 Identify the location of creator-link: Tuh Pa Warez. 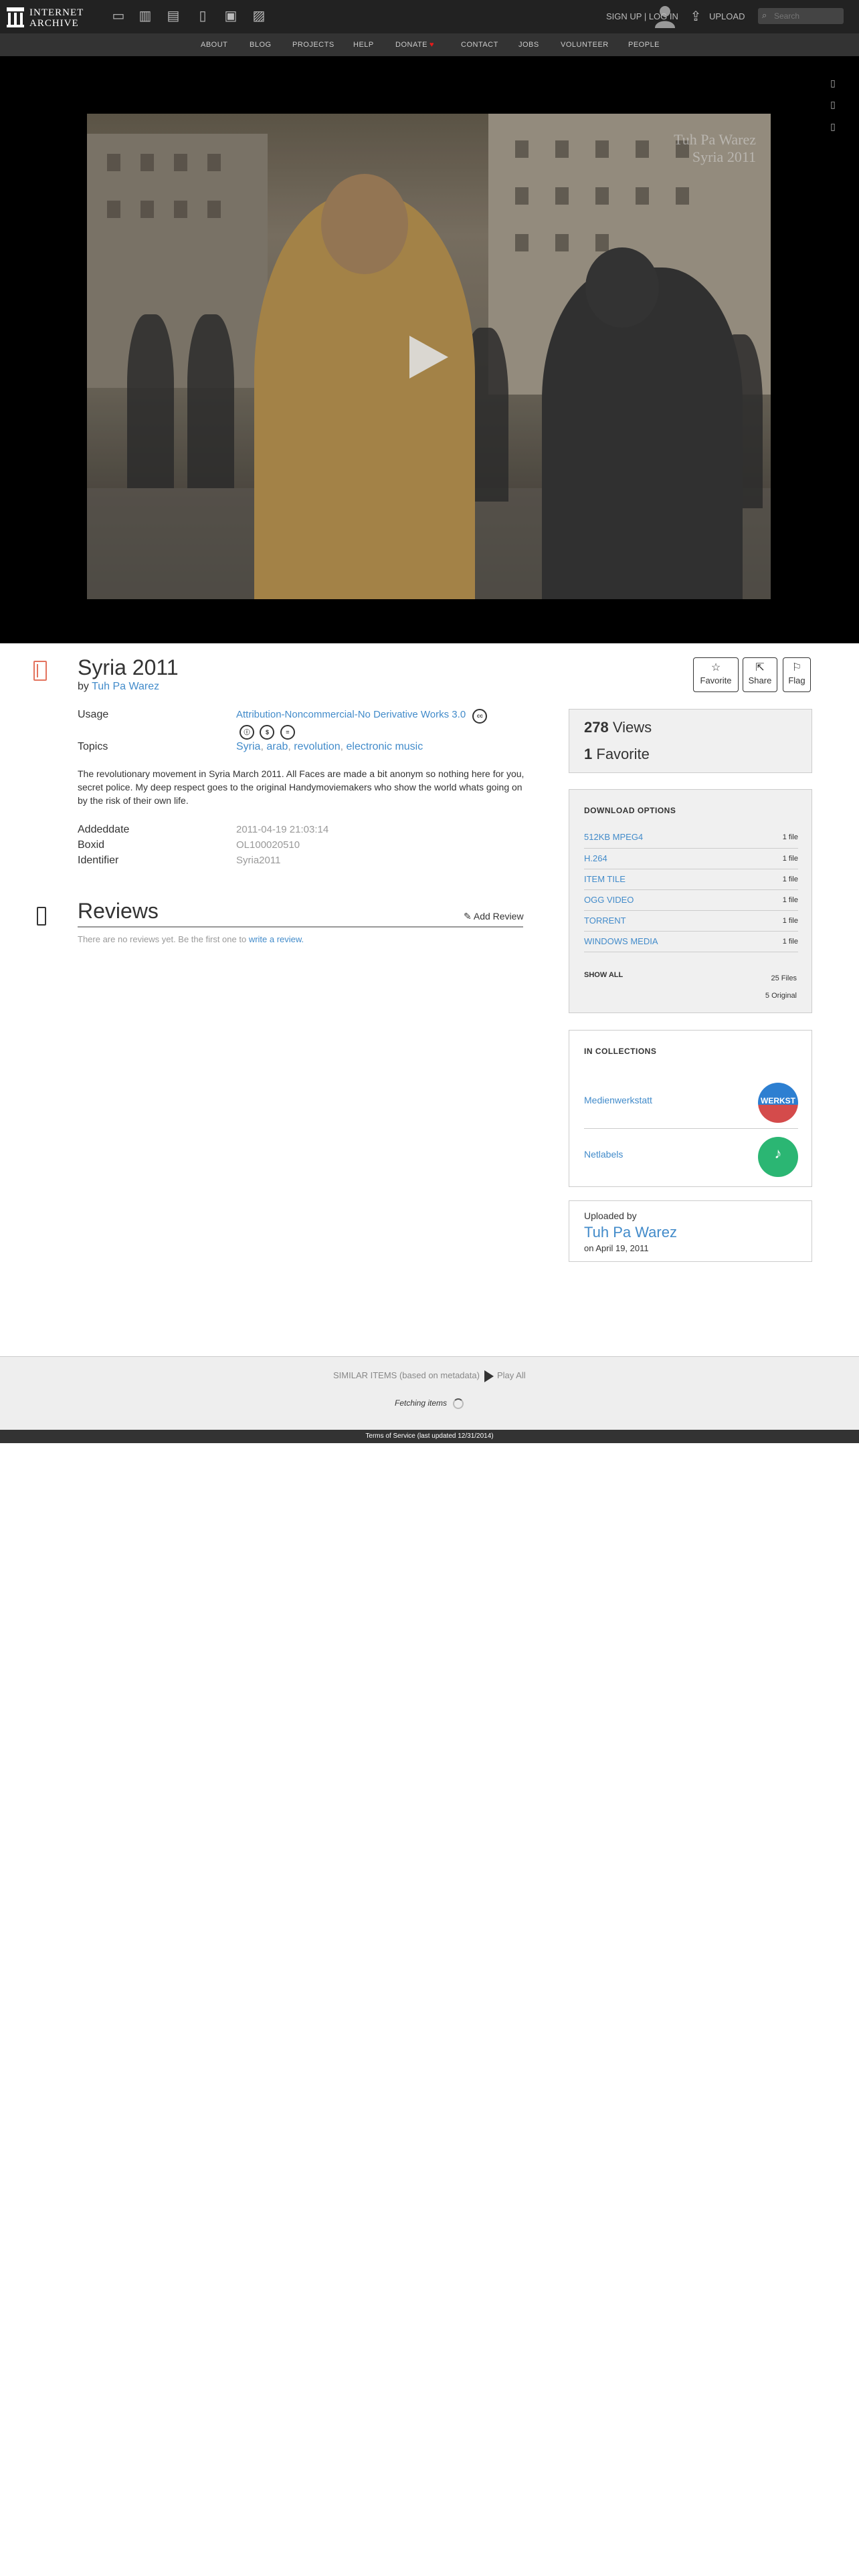
(125, 686).